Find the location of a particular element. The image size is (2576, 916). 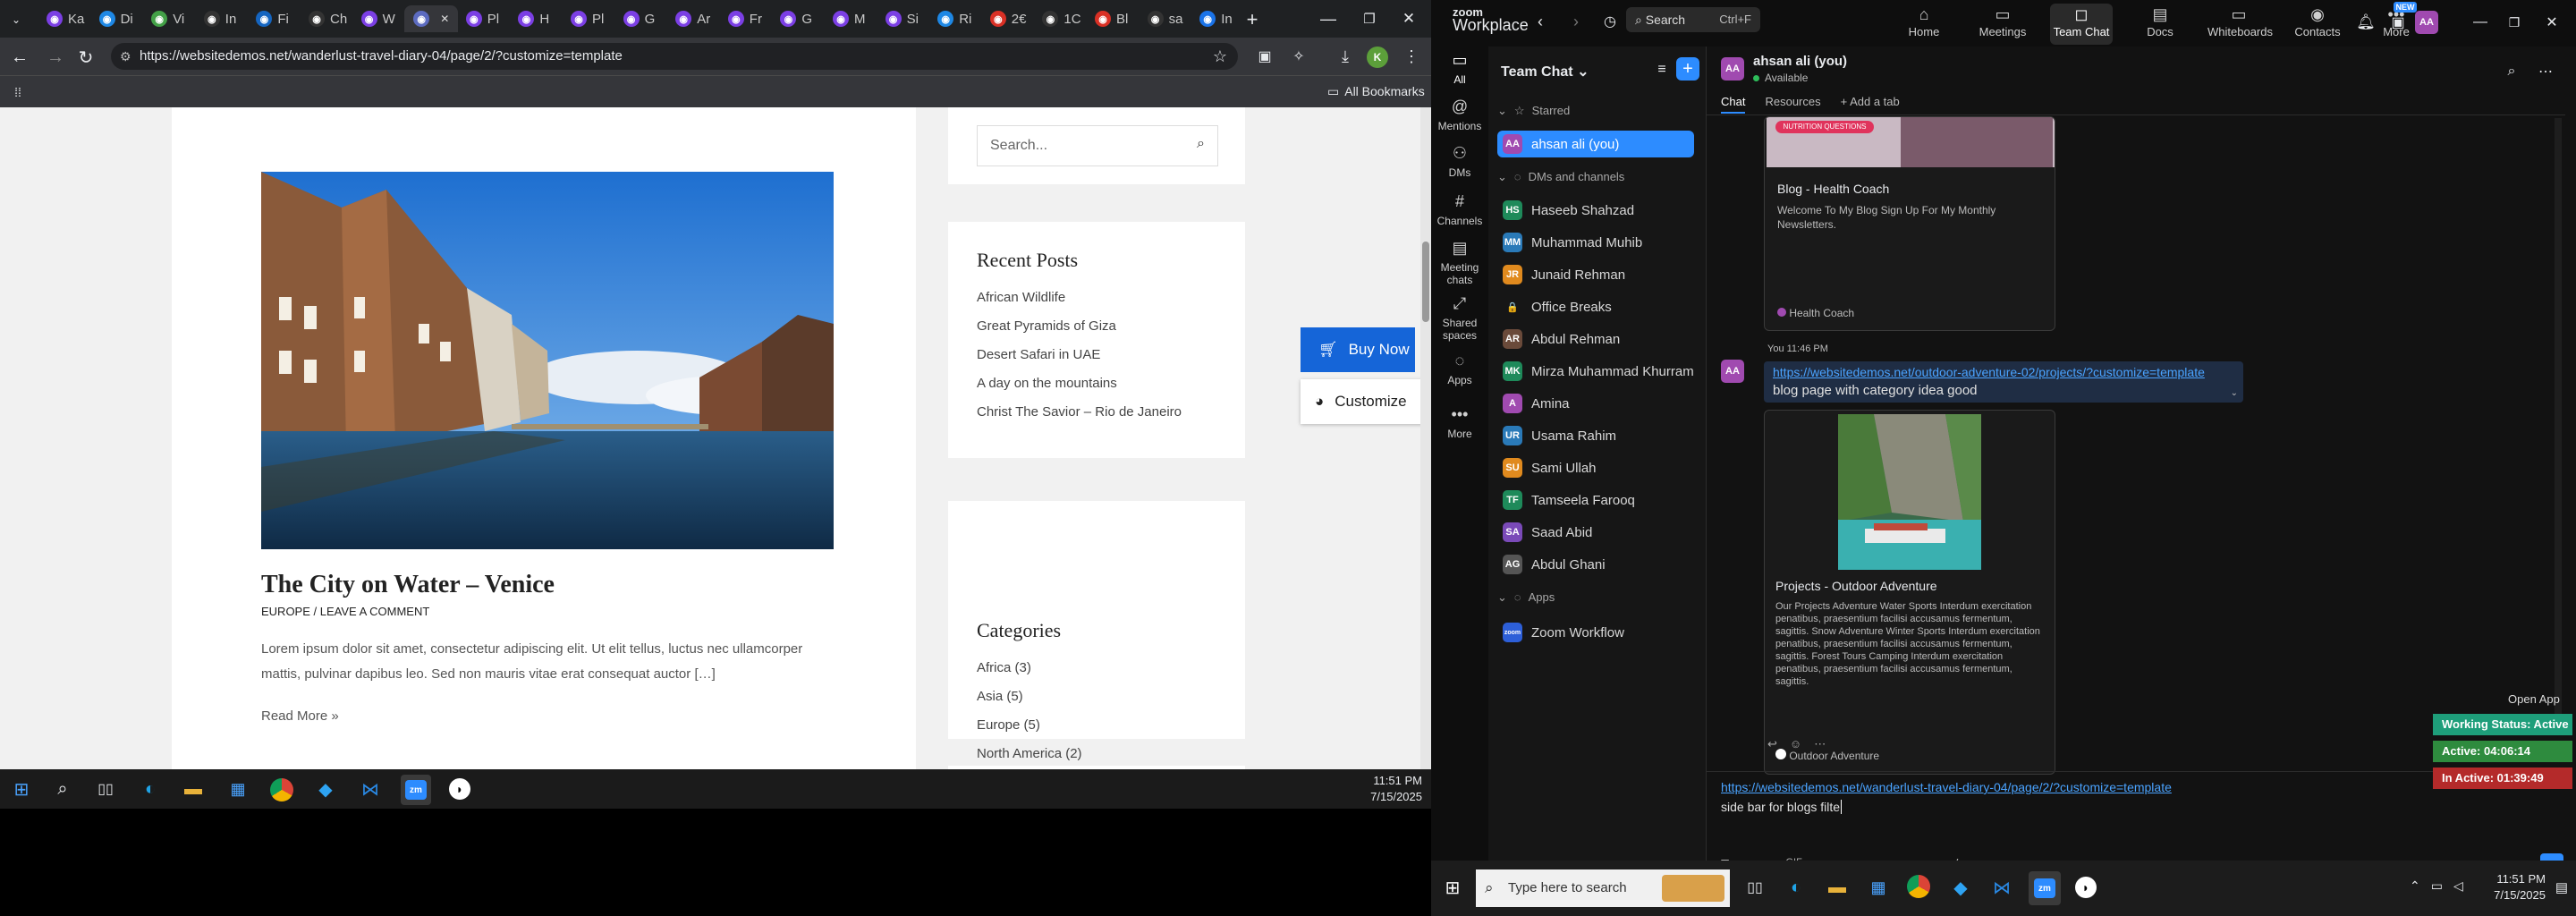

forward-icon: → is located at coordinates (55, 57).